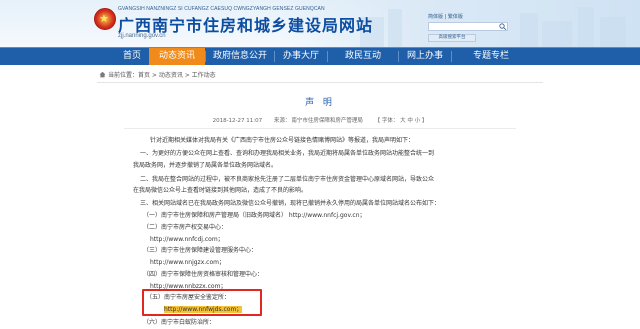 The width and height of the screenshot is (640, 329). I want to click on nav-item-home: 首页, so click(132, 56).